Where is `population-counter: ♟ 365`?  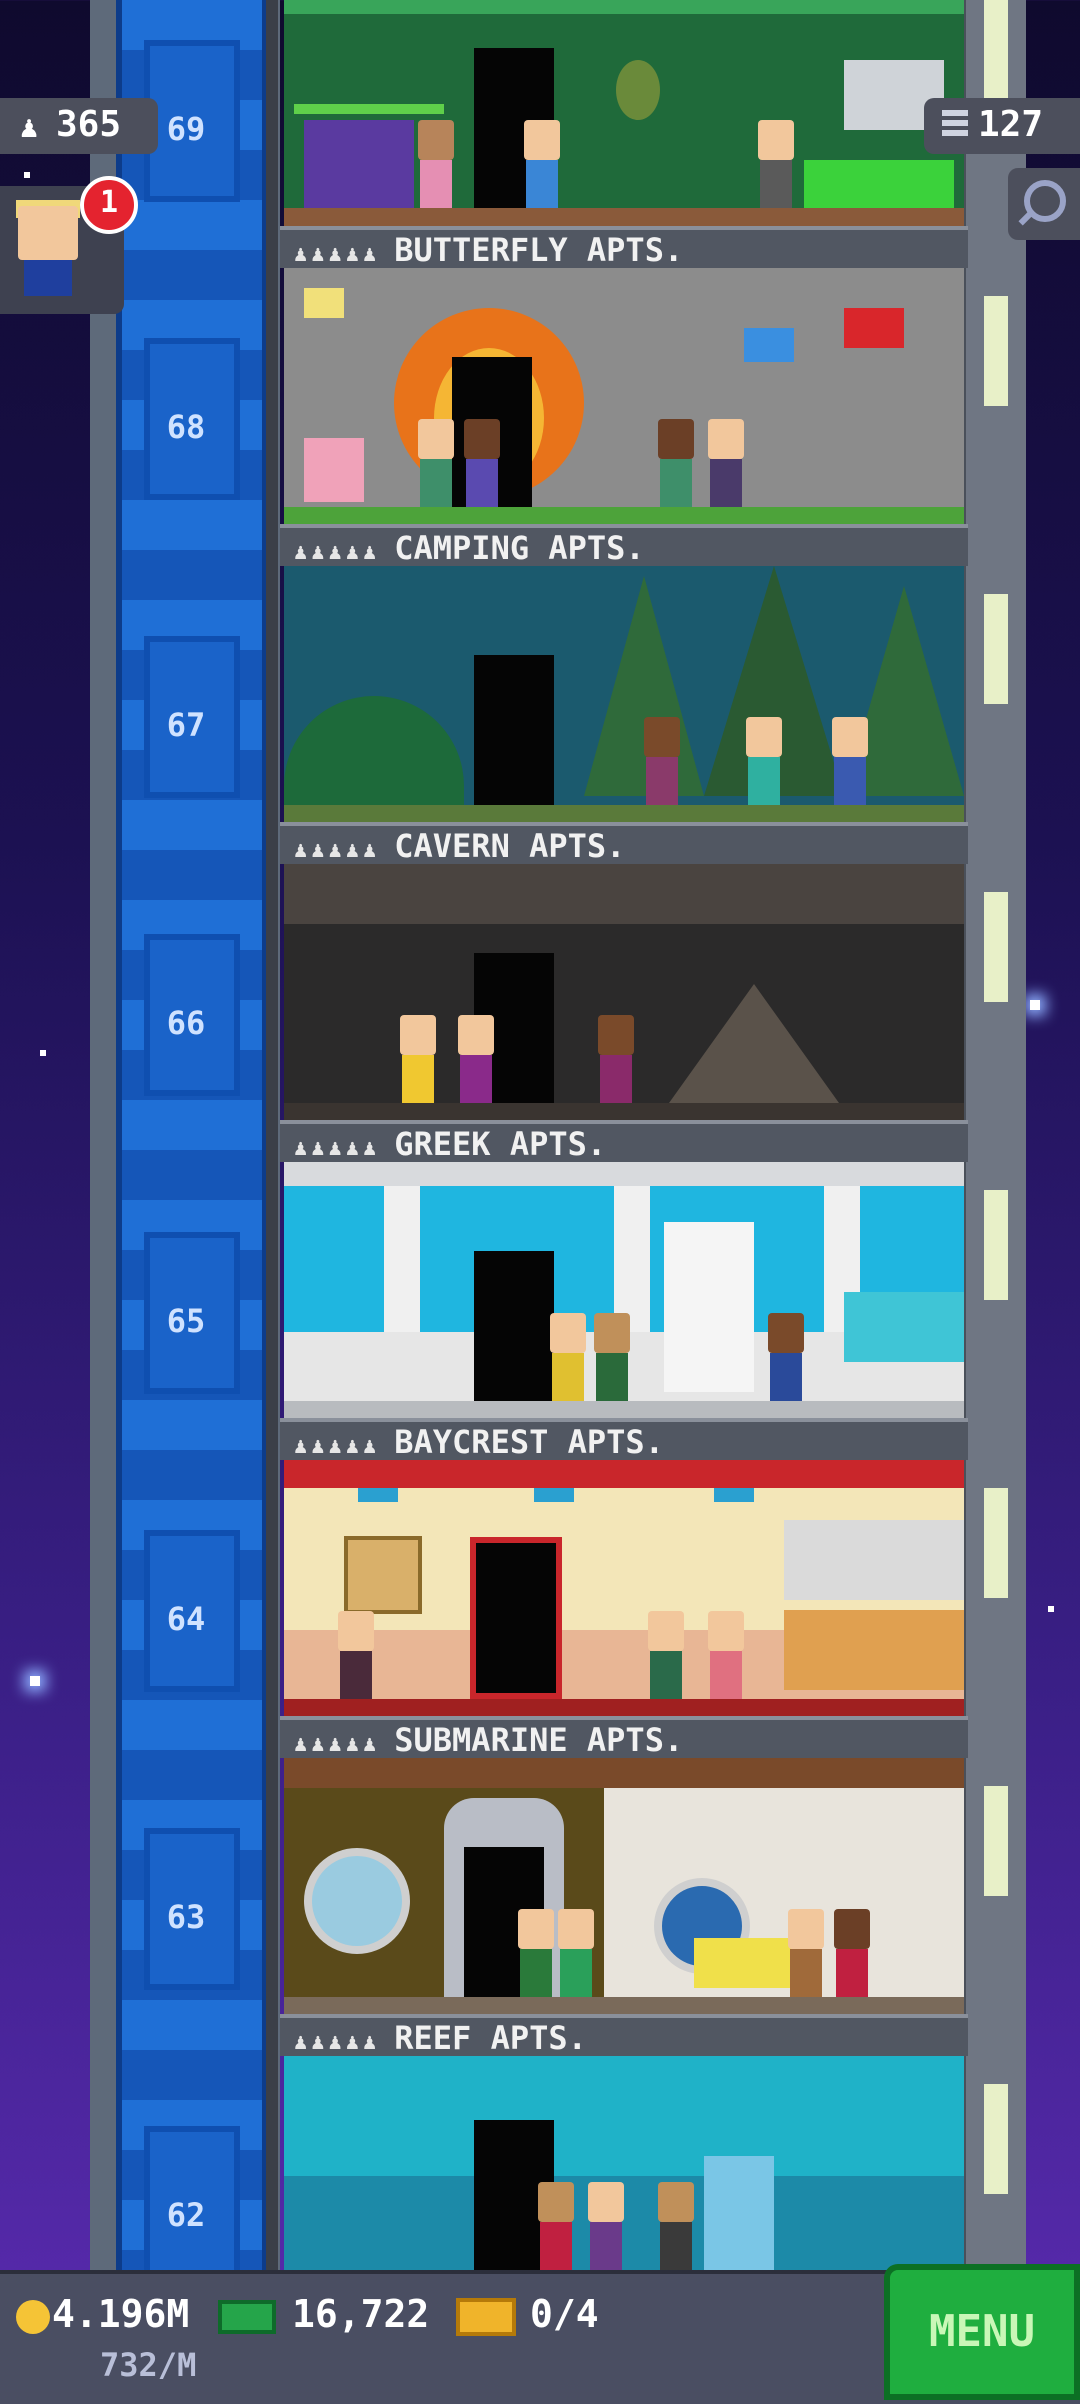
population-counter: ♟ 365 is located at coordinates (79, 126).